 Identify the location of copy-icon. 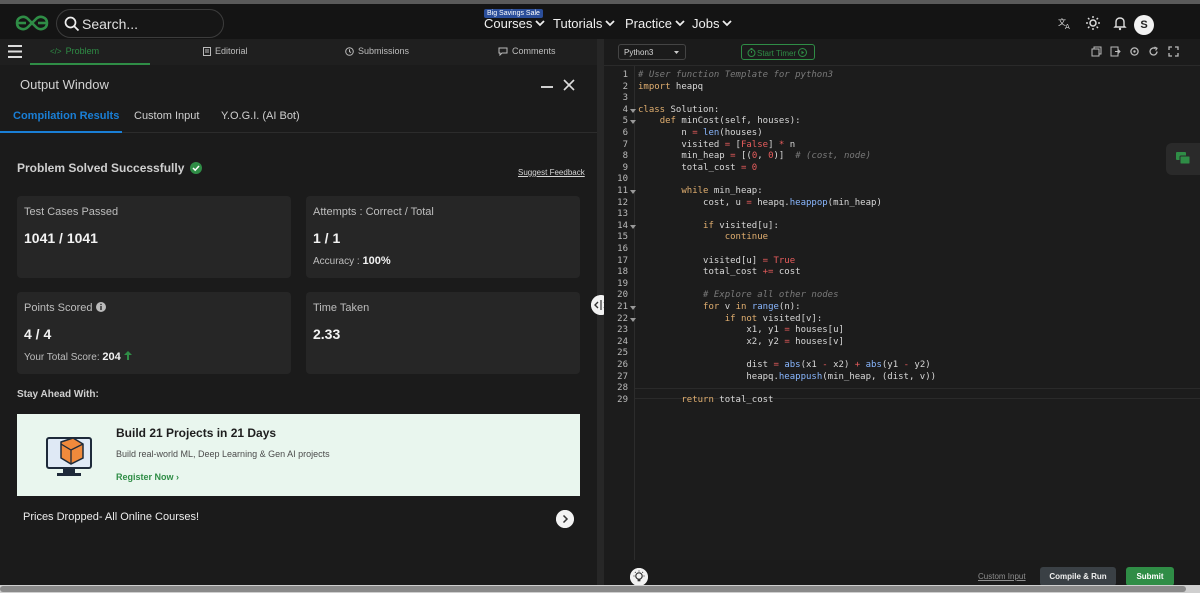
(1096, 51).